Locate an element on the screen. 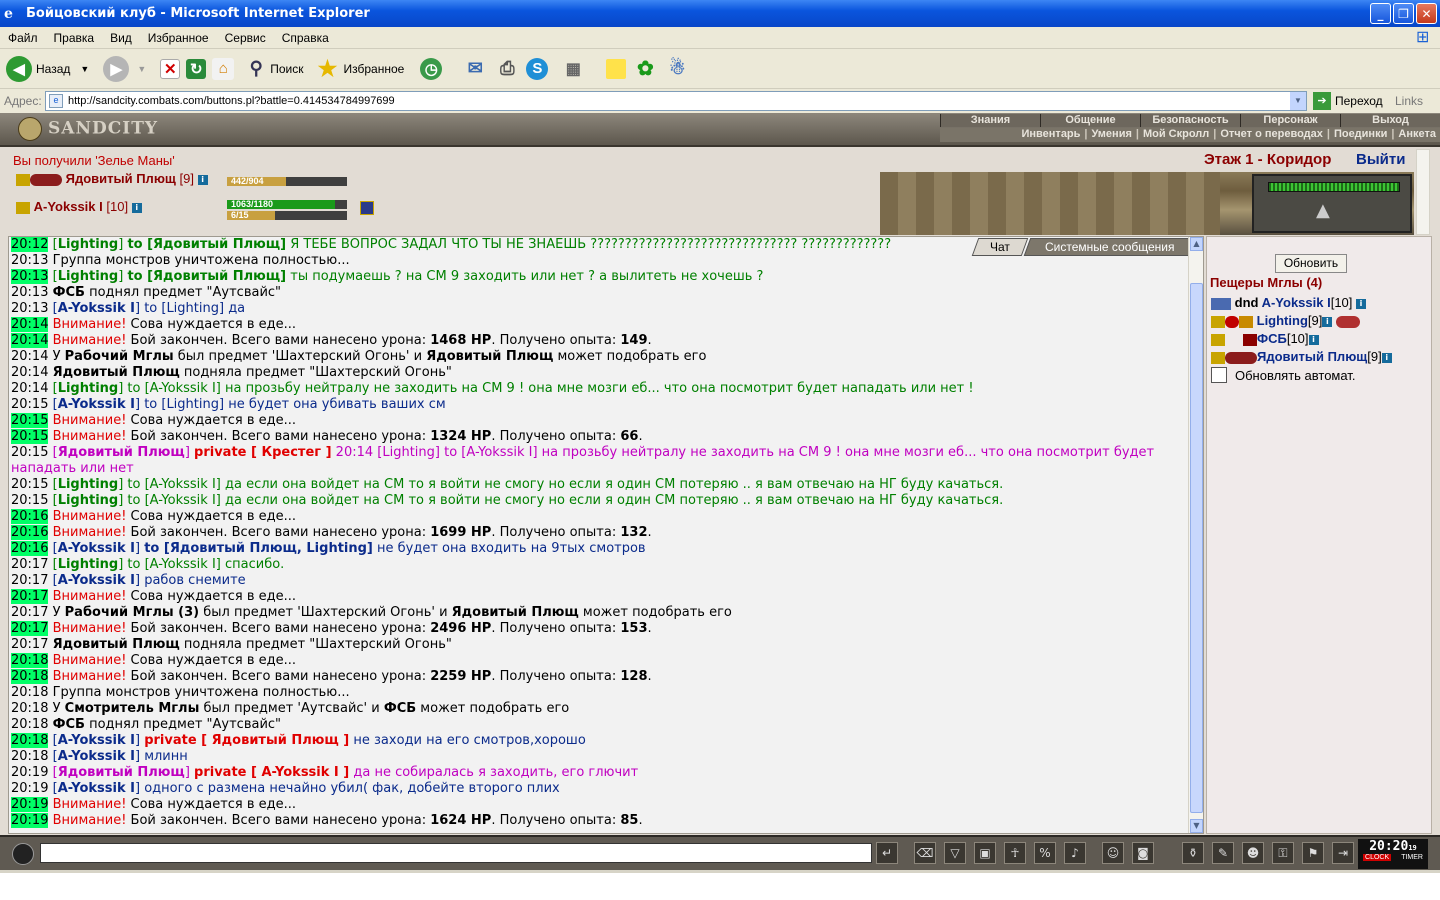  flag-icon: ⚑ is located at coordinates (1313, 853).